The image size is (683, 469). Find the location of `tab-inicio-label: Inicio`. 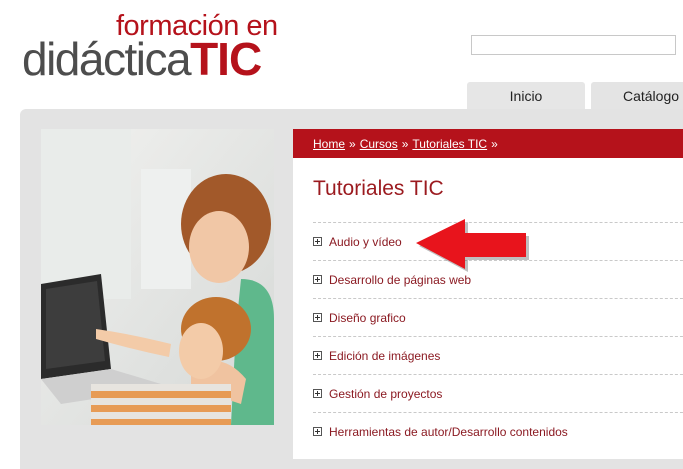

tab-inicio-label: Inicio is located at coordinates (526, 96).